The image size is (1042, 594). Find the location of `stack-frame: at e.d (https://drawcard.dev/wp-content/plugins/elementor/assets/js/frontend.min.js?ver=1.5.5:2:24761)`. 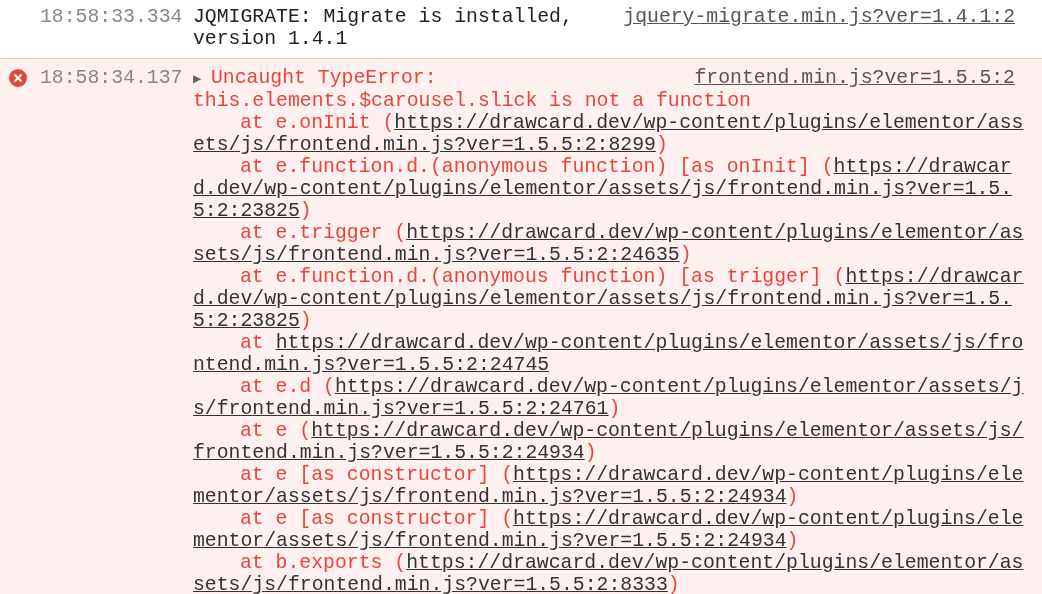

stack-frame: at e.d (https://drawcard.dev/wp-content/plugins/elementor/assets/js/frontend.min.js?ver=1.5.5:2:24761) is located at coordinates (611, 398).